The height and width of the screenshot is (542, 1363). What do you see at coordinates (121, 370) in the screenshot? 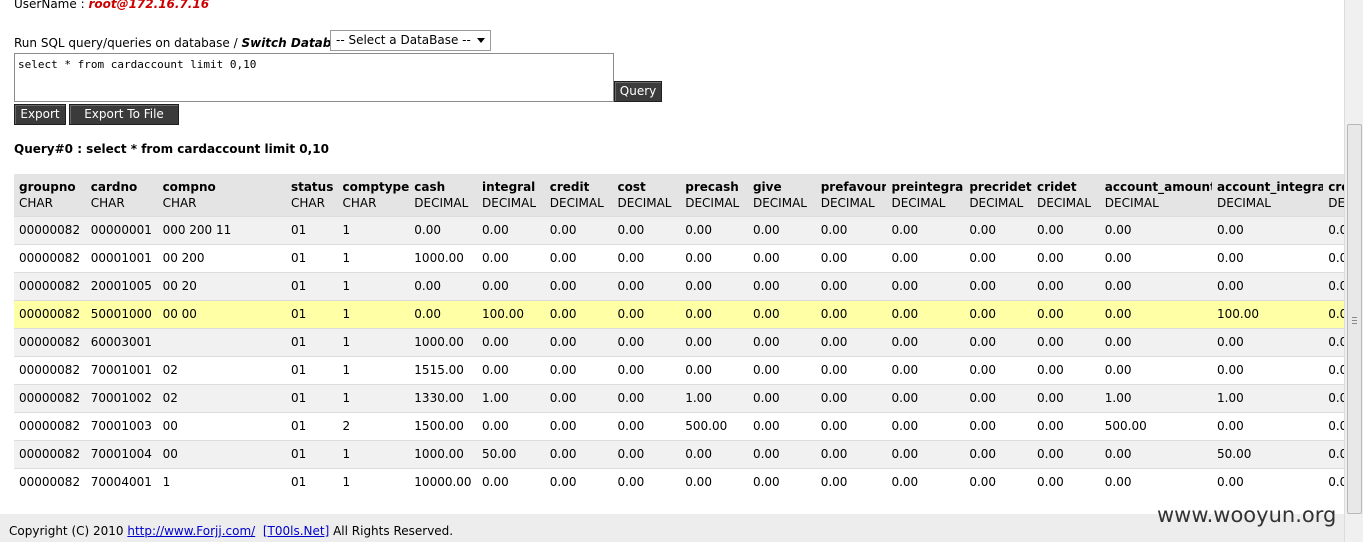
I see `table-cell: 70001001` at bounding box center [121, 370].